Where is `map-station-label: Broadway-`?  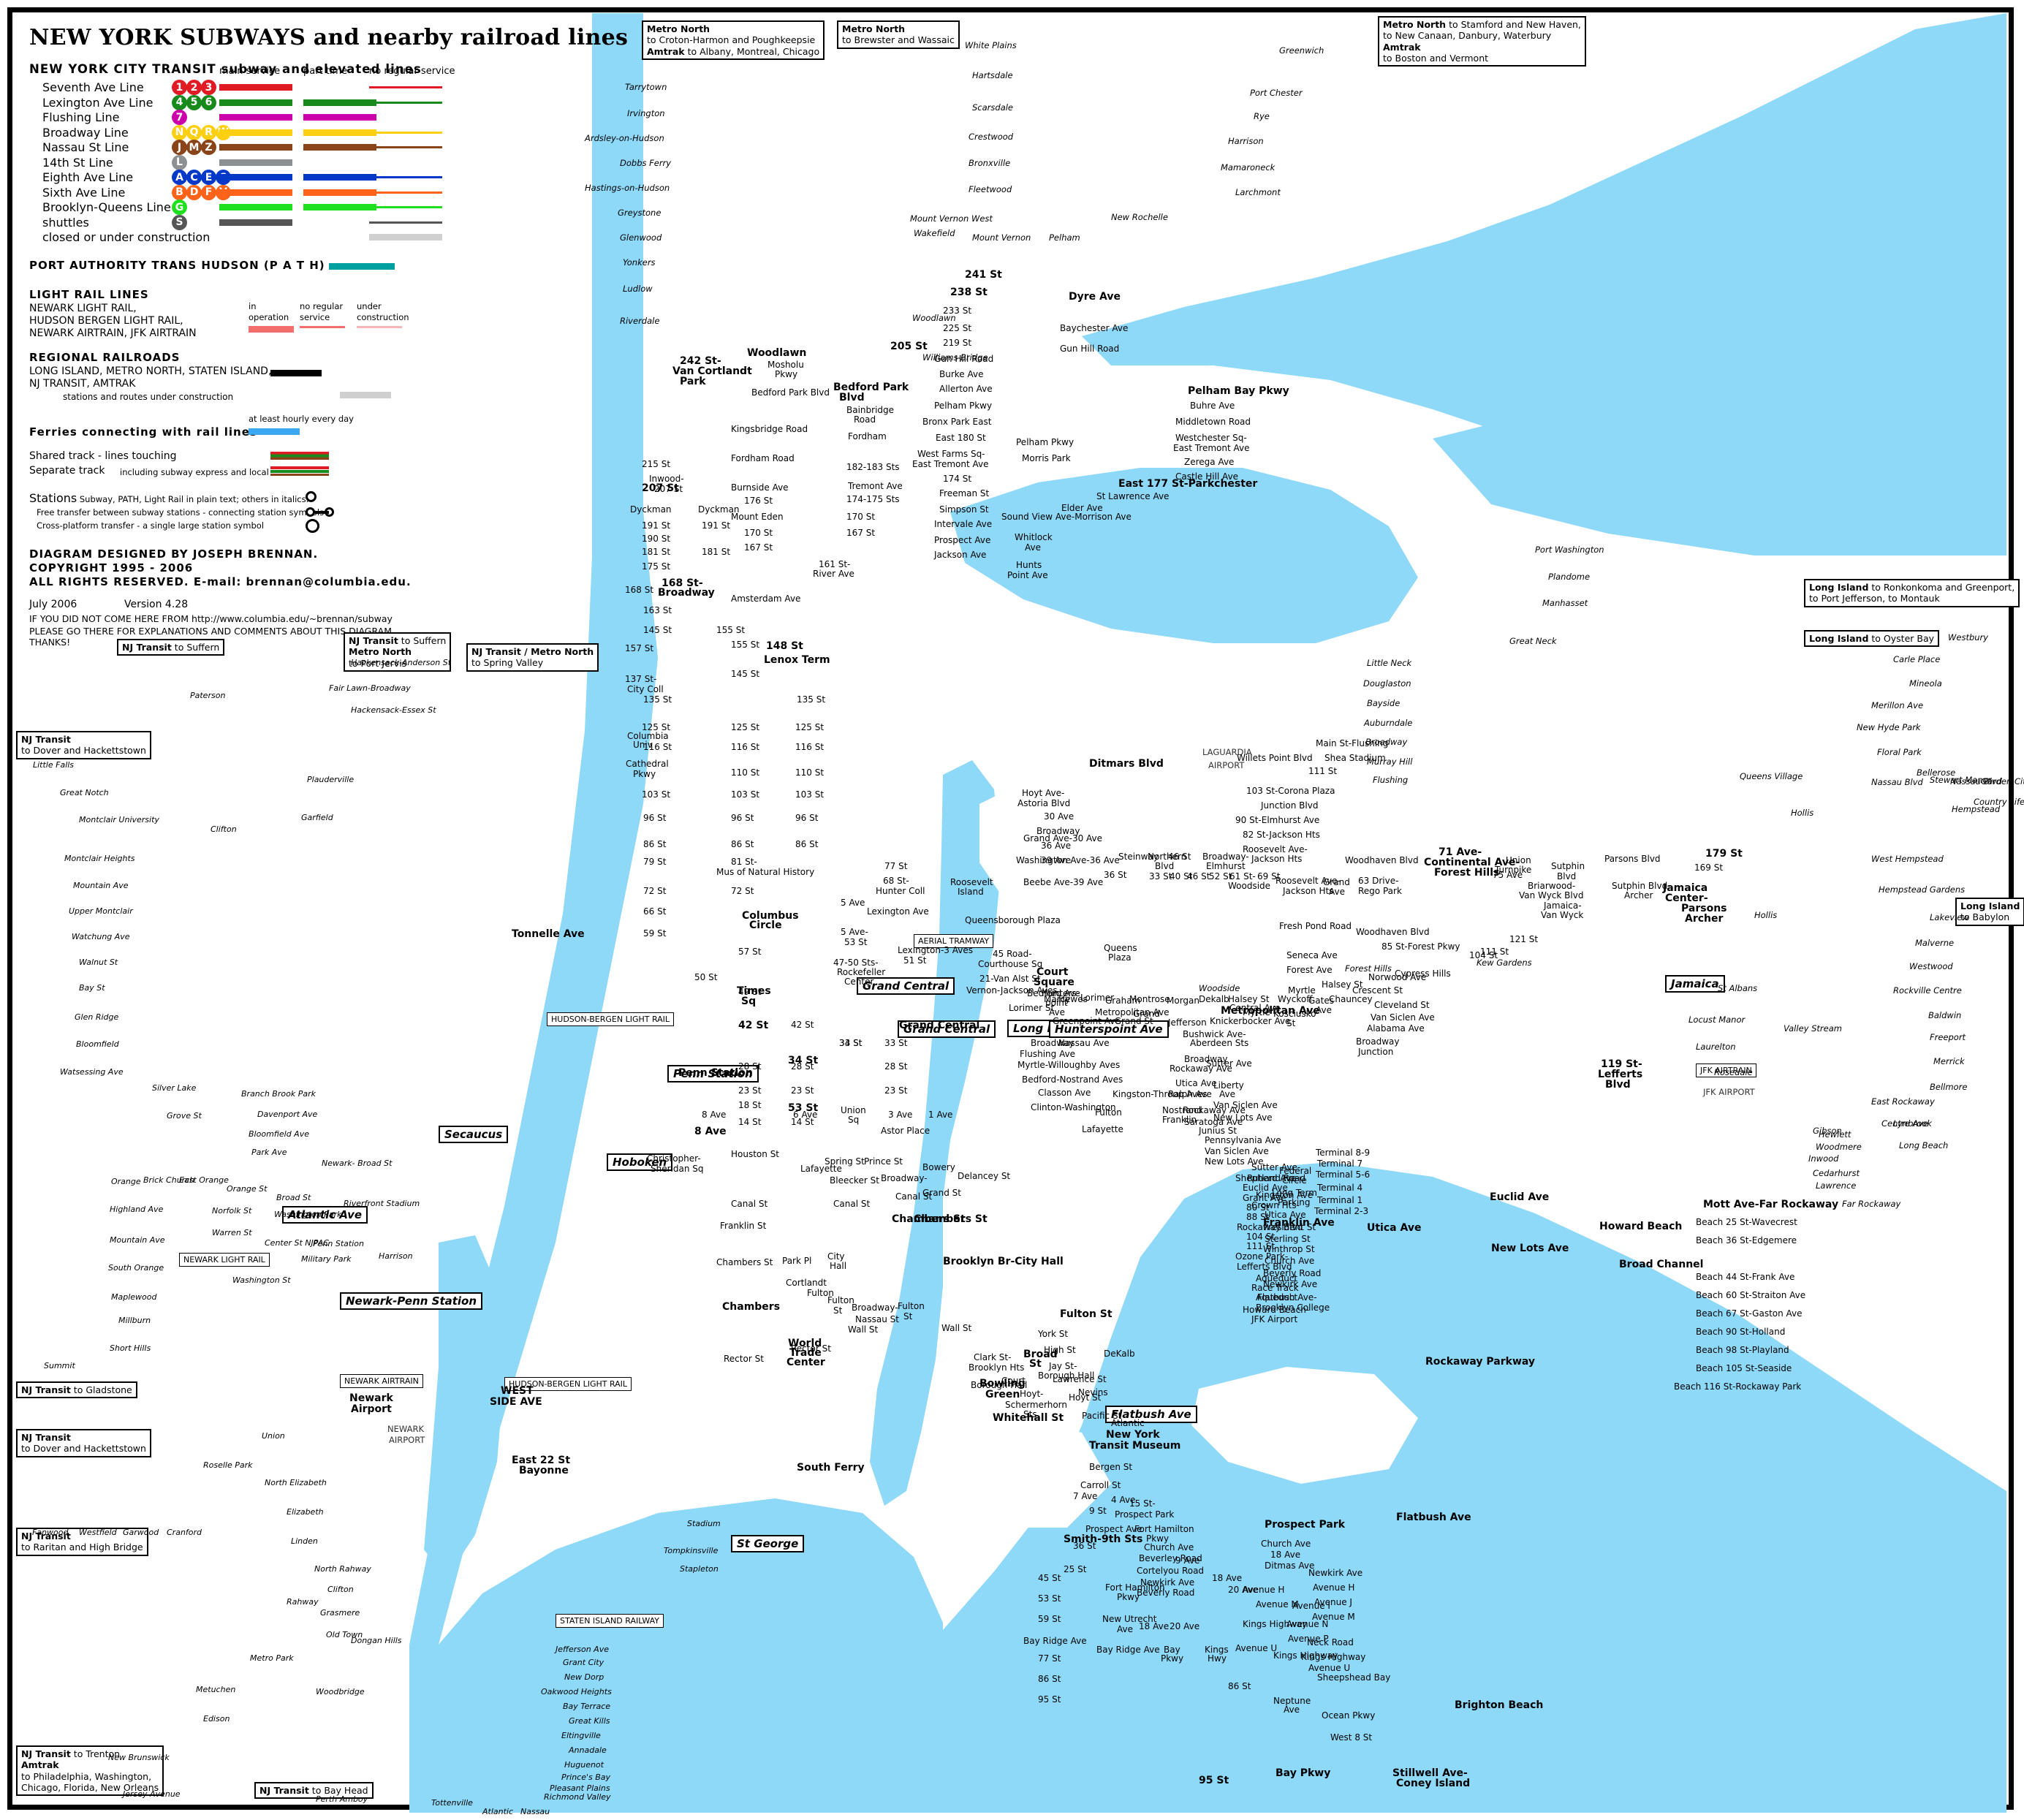
map-station-label: Broadway- is located at coordinates (1225, 857).